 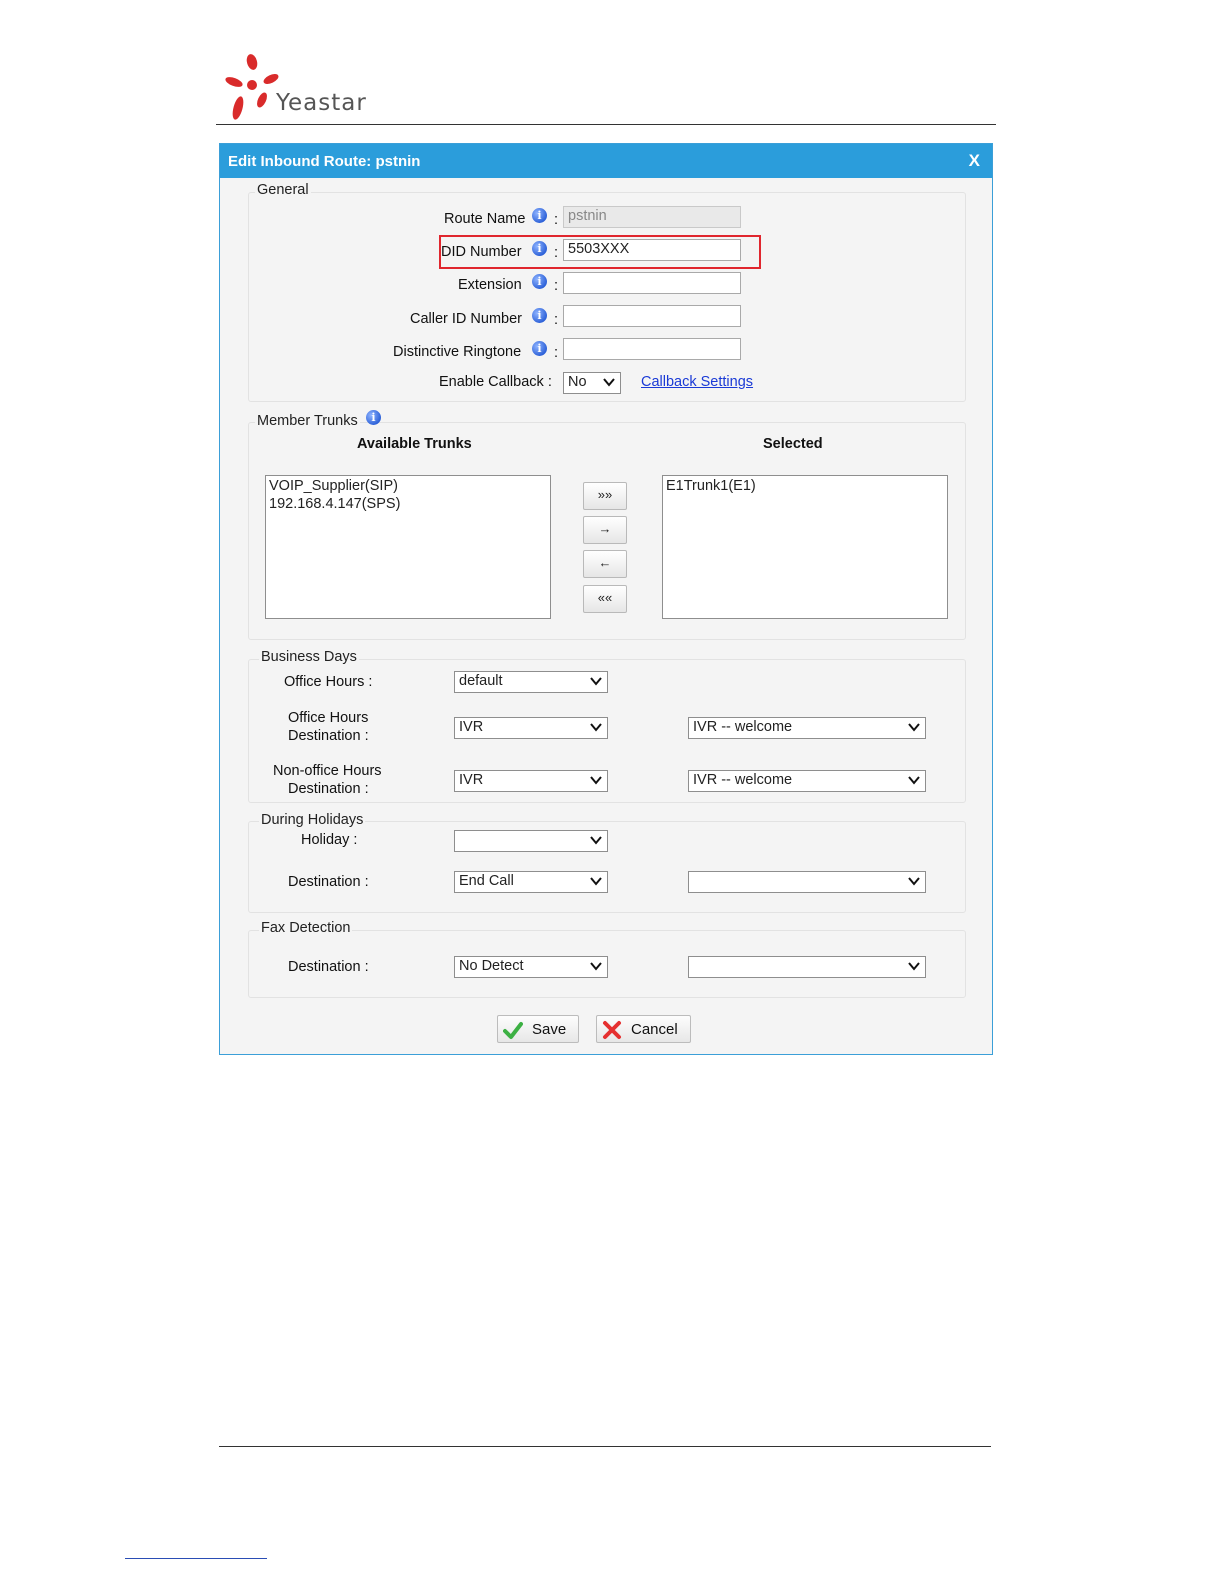 What do you see at coordinates (253, 88) in the screenshot?
I see `yeastar-logo-icon` at bounding box center [253, 88].